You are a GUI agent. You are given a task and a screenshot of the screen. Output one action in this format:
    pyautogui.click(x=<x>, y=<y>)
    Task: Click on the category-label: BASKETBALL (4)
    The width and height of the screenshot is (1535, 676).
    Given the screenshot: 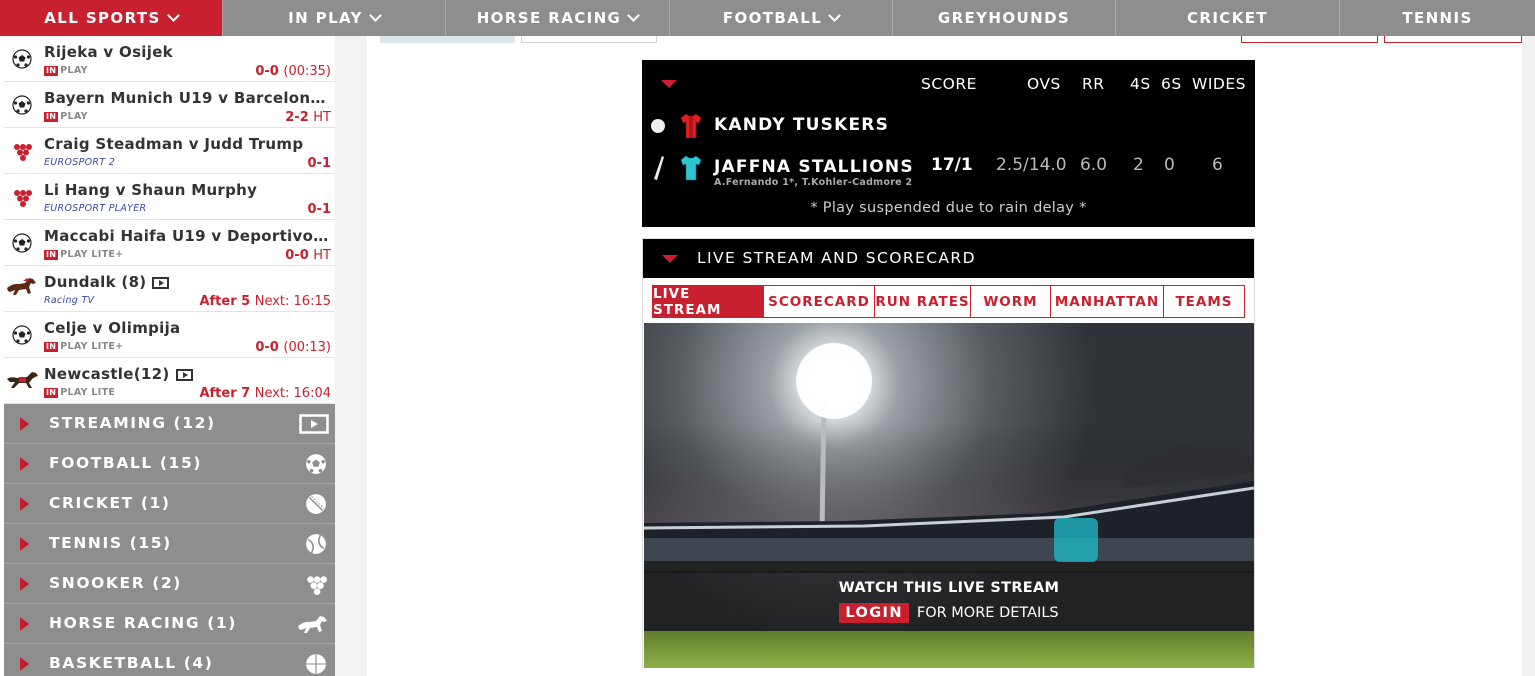 What is the action you would take?
    pyautogui.click(x=131, y=663)
    